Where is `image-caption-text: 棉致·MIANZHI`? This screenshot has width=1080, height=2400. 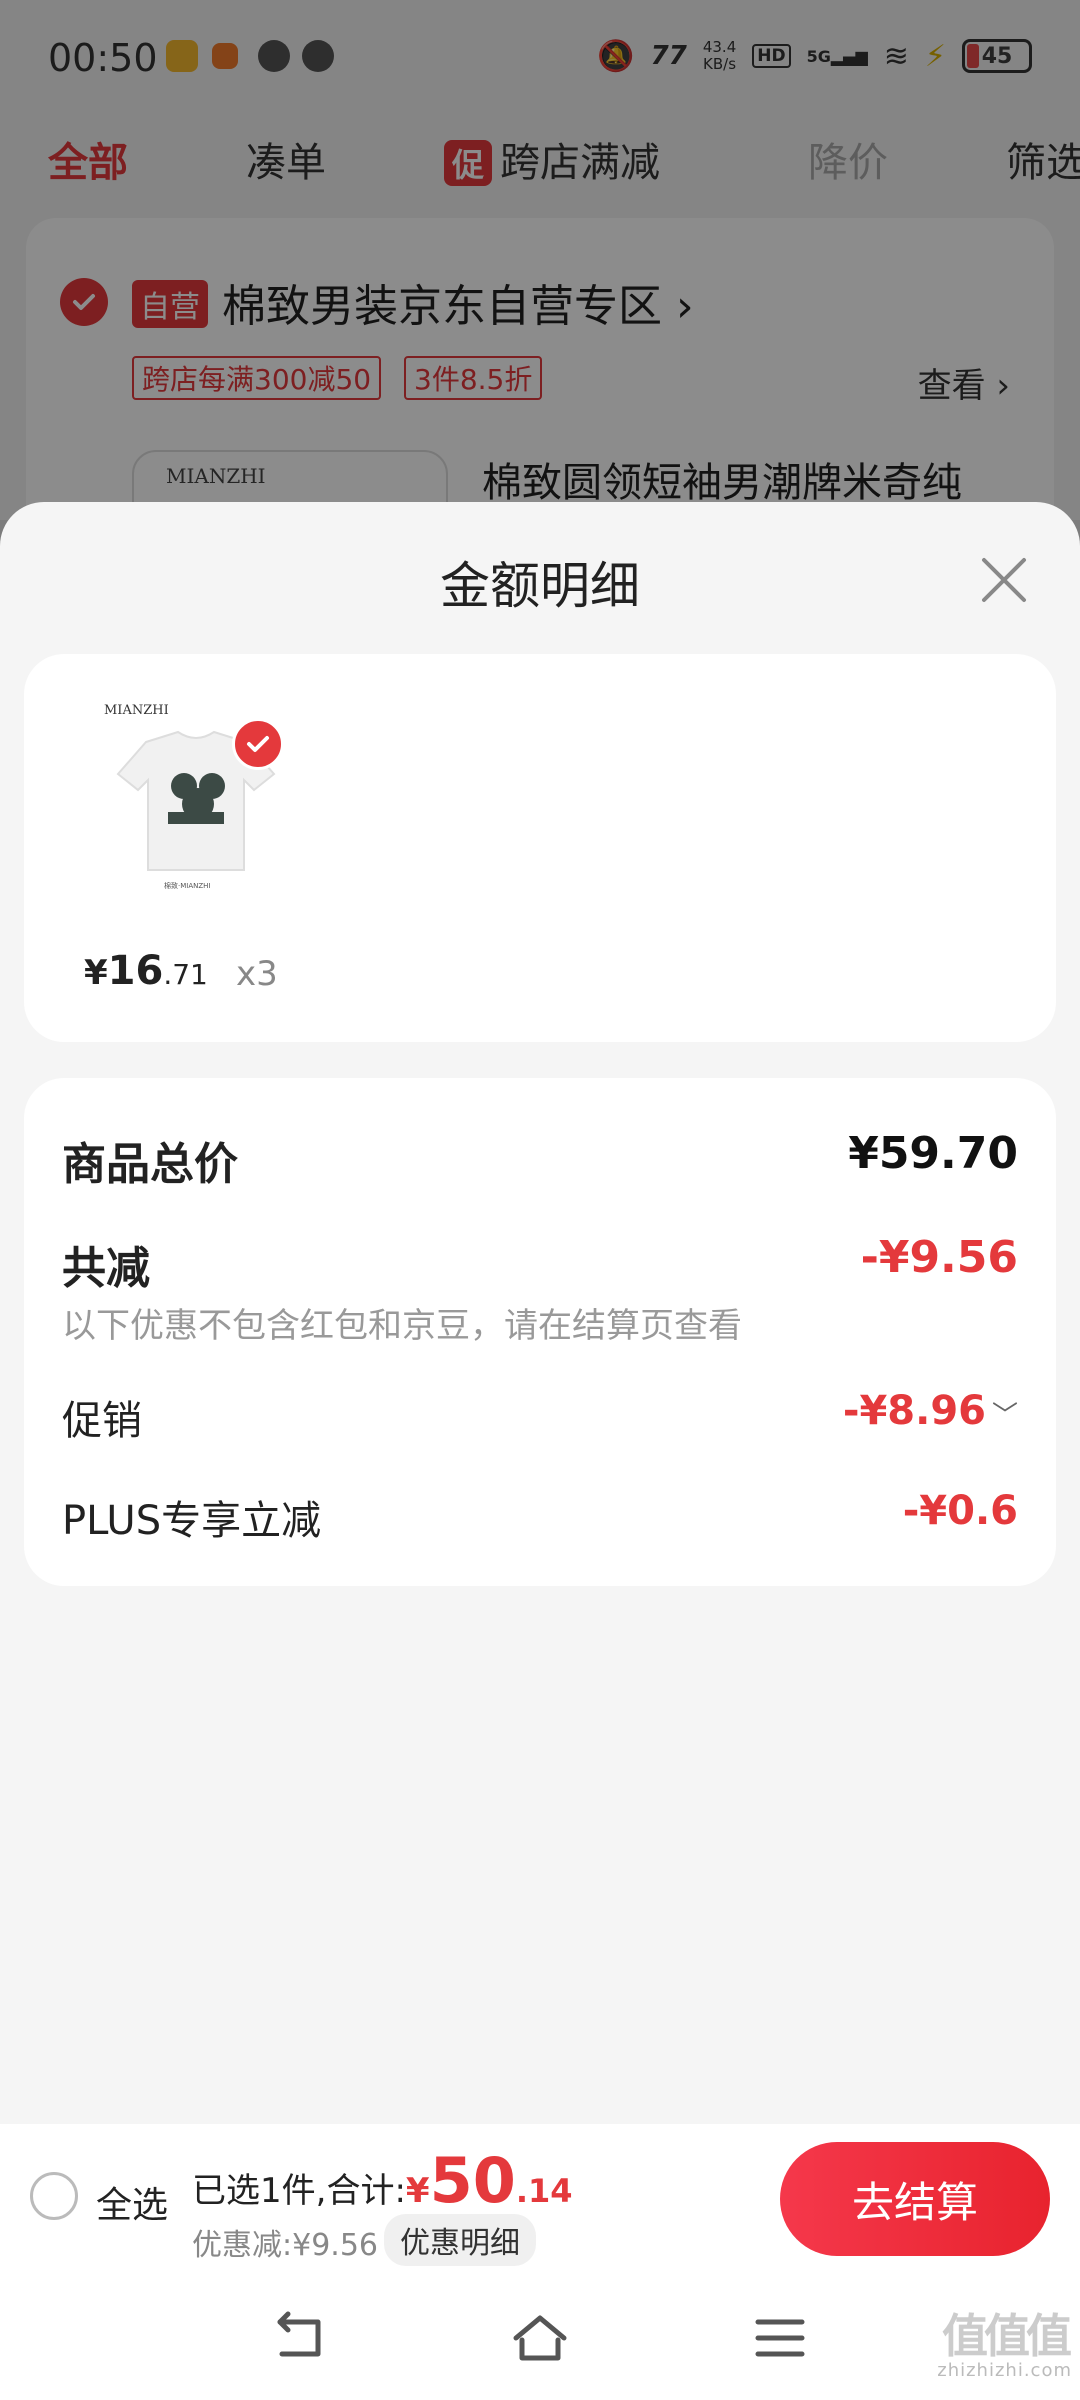
image-caption-text: 棉致·MIANZHI is located at coordinates (187, 885).